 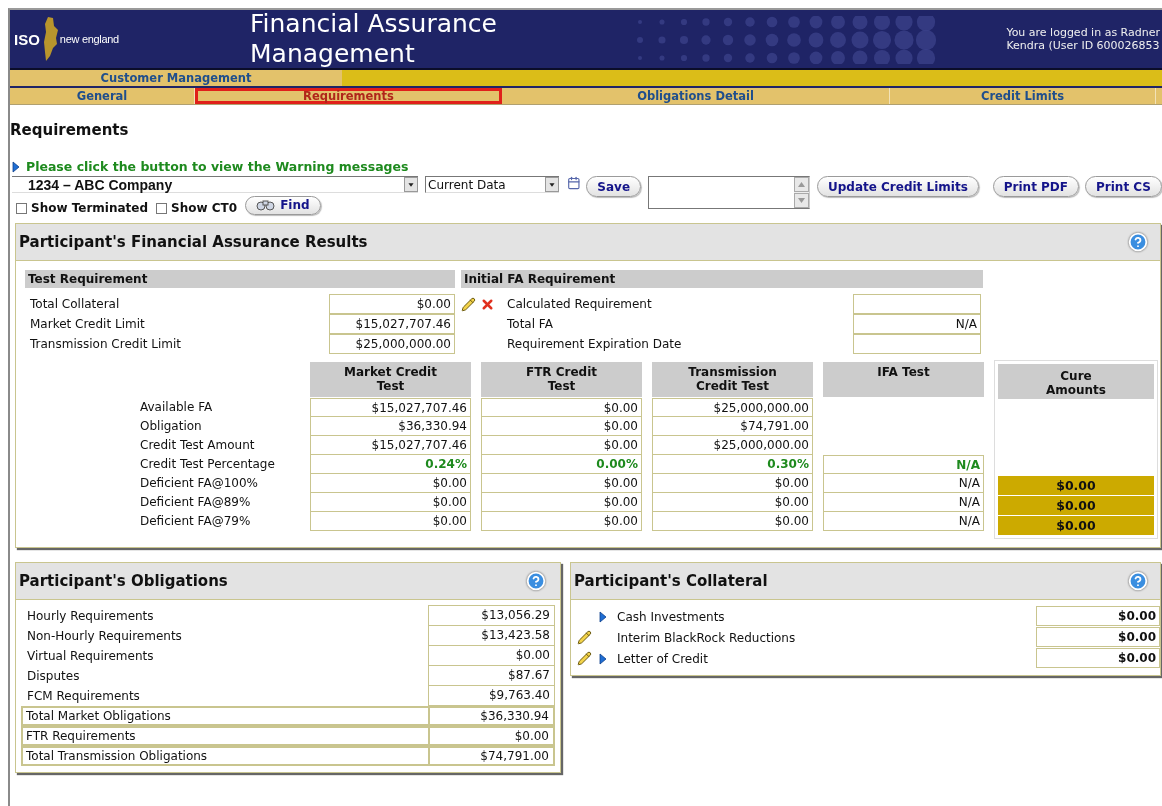 What do you see at coordinates (374, 39) in the screenshot?
I see `app-title: Financial Assurance Management` at bounding box center [374, 39].